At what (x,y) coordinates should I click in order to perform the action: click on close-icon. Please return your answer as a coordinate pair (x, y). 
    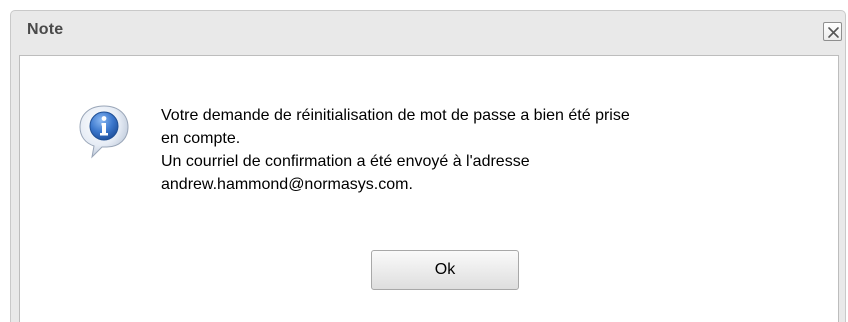
    Looking at the image, I should click on (833, 32).